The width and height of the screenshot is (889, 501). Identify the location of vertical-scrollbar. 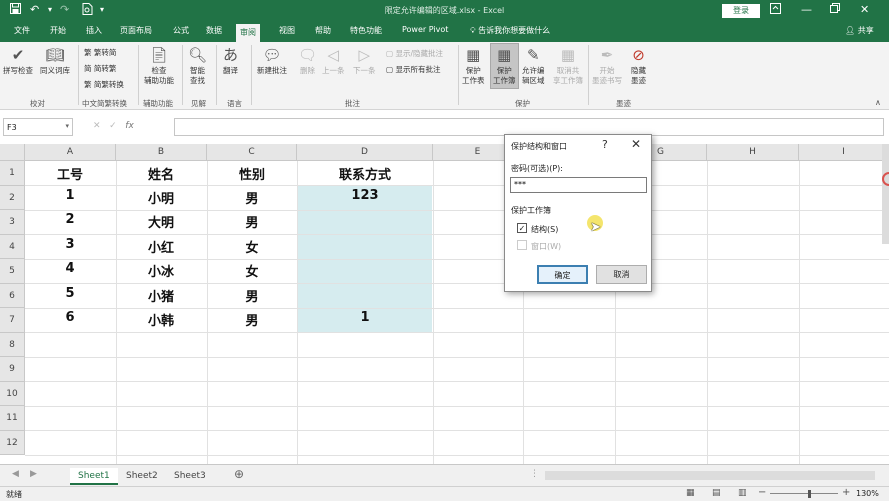
(885, 194).